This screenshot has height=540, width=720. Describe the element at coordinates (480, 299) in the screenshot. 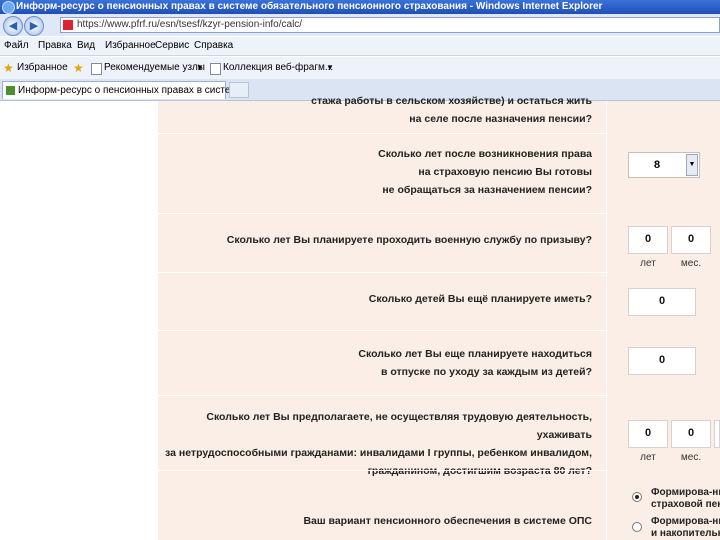

I see `question-children-text: Сколько детей Вы ещё планируете иметь?` at that location.